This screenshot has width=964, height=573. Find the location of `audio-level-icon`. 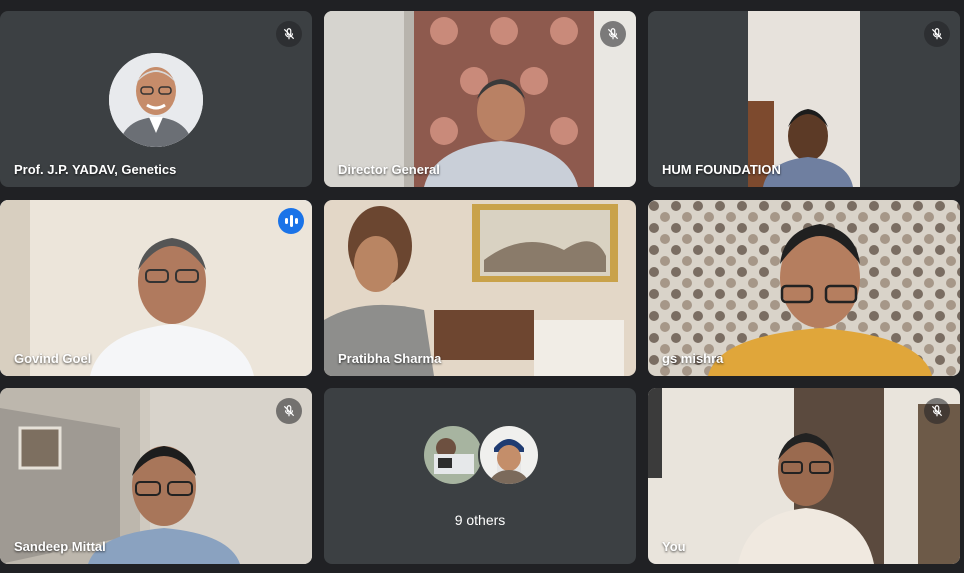

audio-level-icon is located at coordinates (291, 221).